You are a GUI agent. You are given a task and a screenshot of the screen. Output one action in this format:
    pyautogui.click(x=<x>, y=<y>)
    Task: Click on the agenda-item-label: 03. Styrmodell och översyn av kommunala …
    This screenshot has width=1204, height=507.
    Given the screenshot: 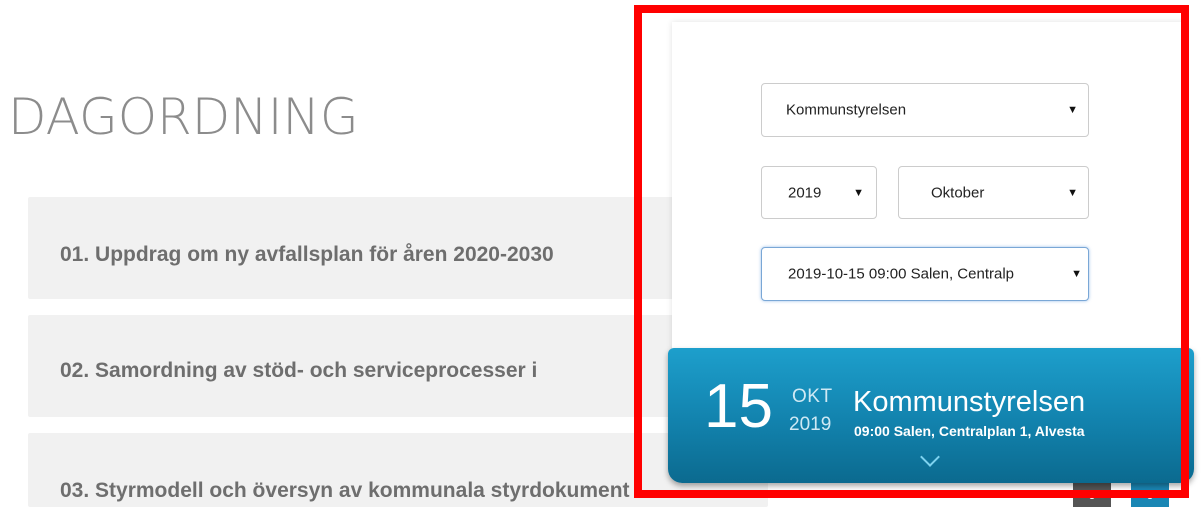 What is the action you would take?
    pyautogui.click(x=345, y=490)
    